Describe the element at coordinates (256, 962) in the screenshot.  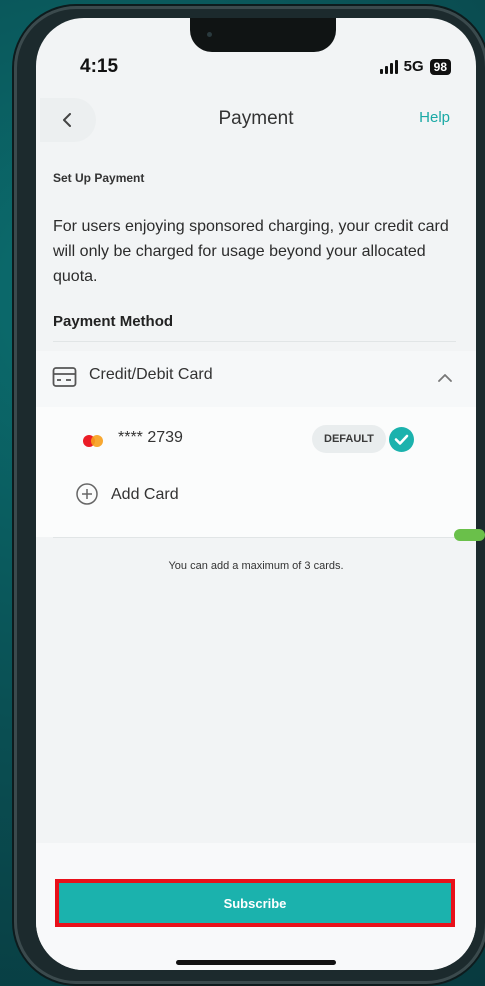
I see `home-indicator` at that location.